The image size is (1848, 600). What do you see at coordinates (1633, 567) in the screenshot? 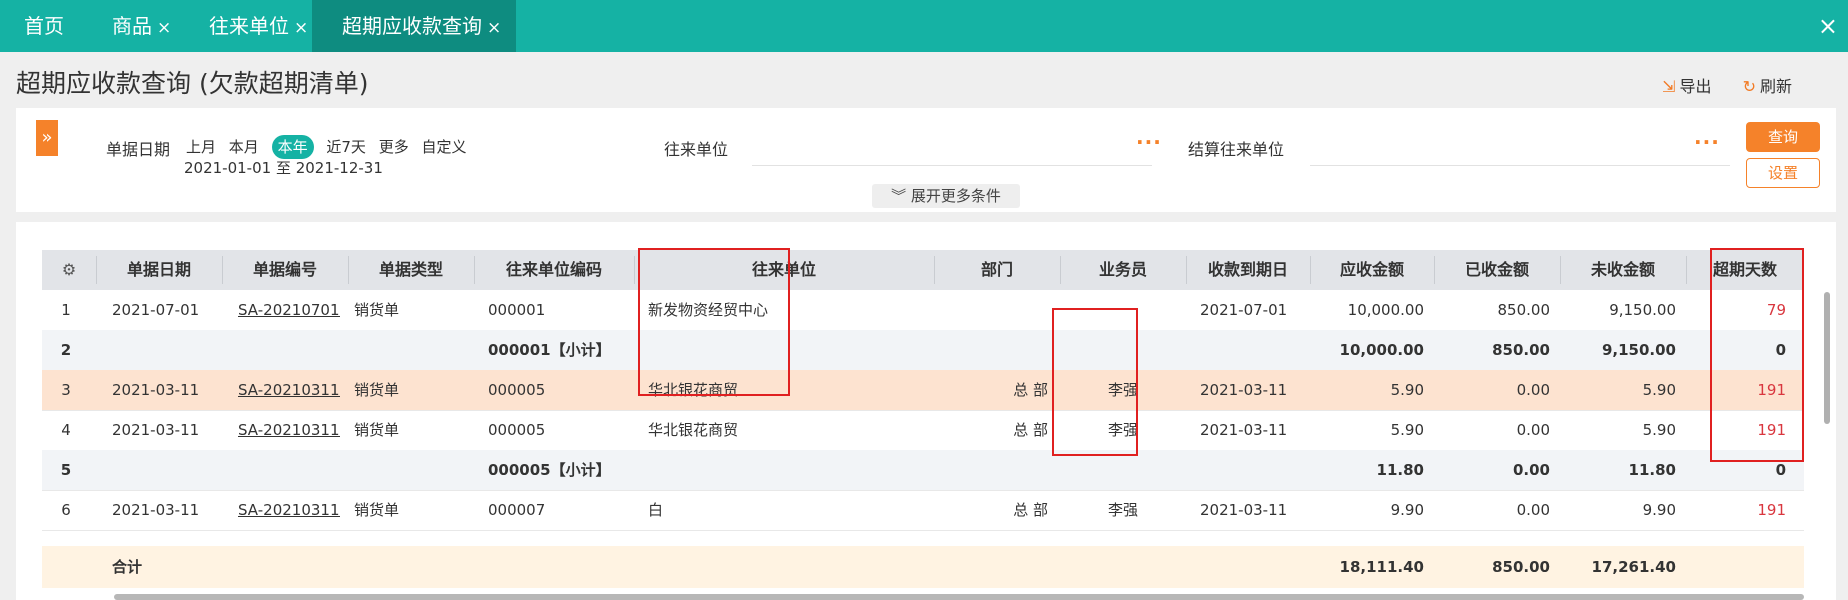
I see `total-unreceived: 17,261.40` at bounding box center [1633, 567].